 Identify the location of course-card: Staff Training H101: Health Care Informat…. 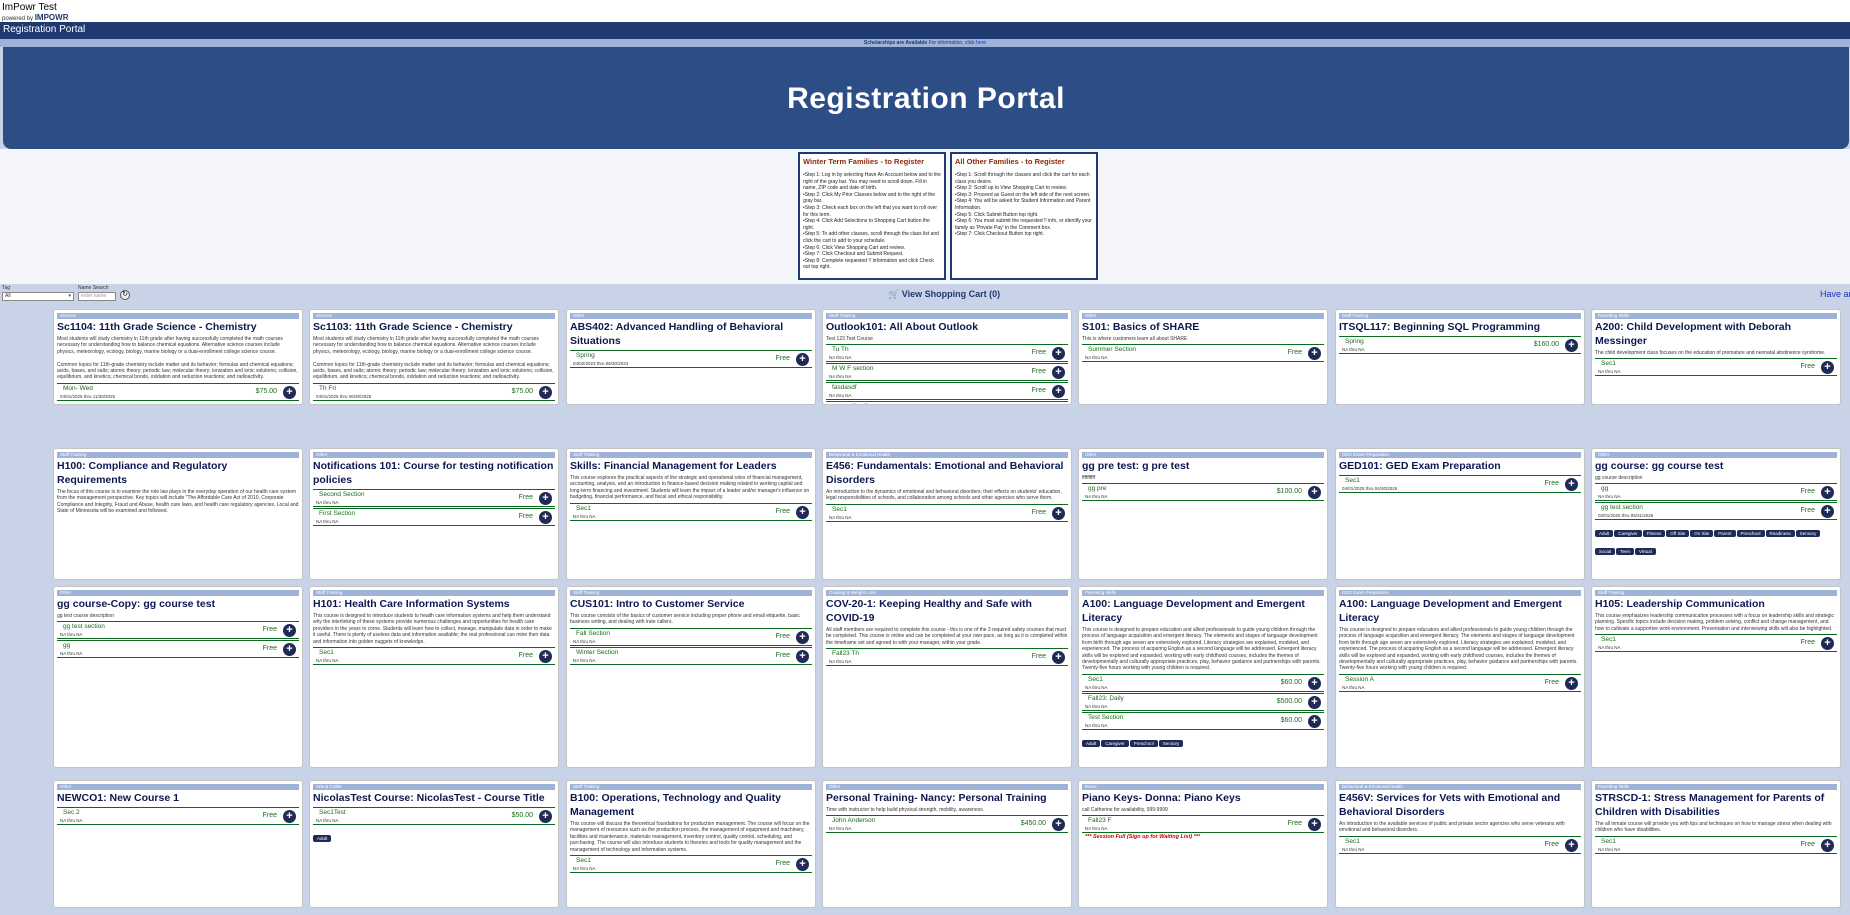
(434, 677).